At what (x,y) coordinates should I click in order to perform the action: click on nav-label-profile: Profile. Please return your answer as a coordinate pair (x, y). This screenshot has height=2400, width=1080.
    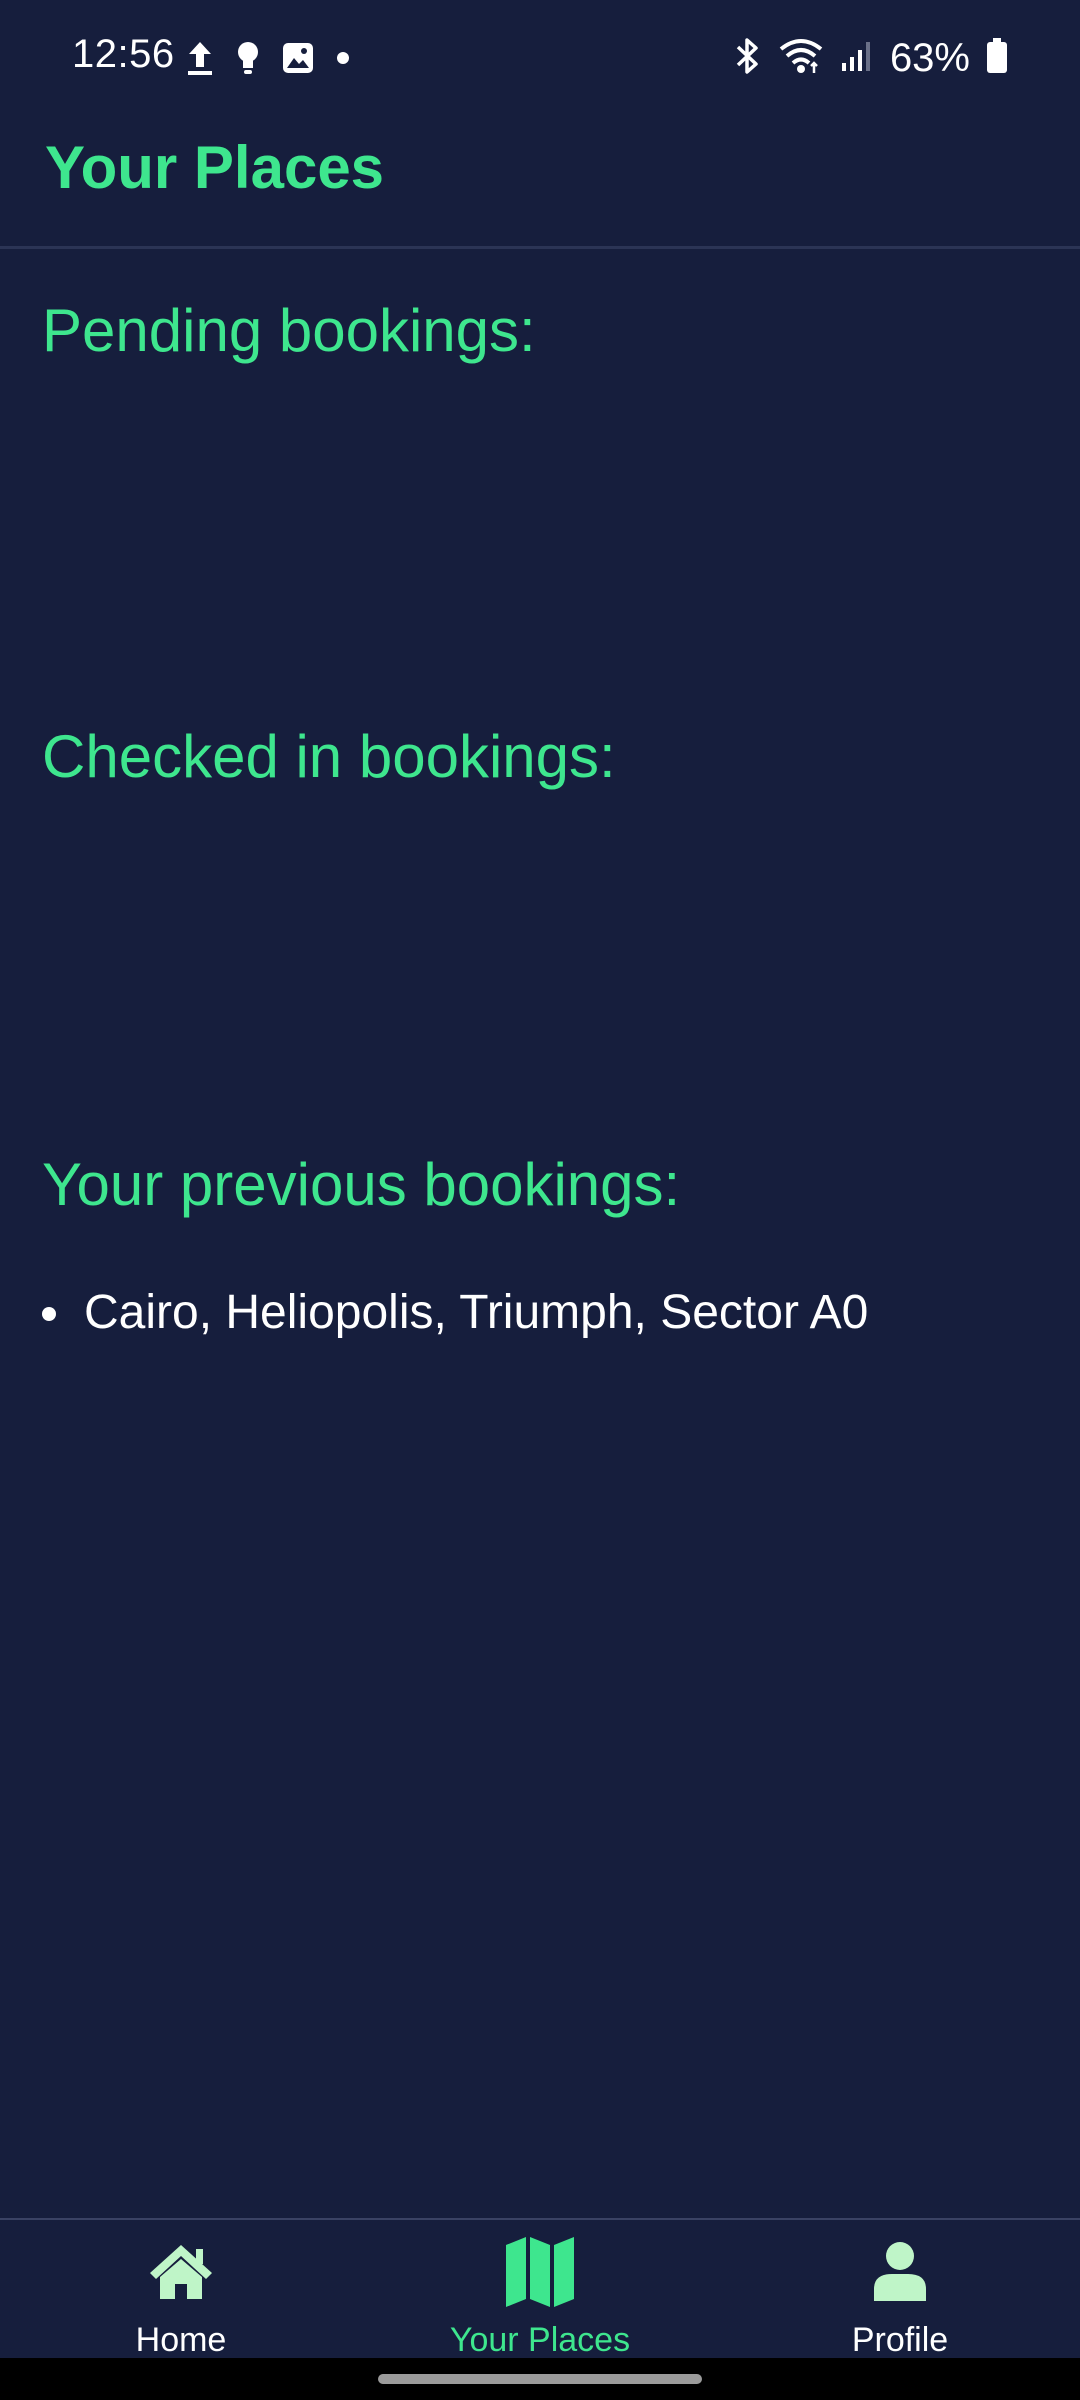
    Looking at the image, I should click on (900, 2340).